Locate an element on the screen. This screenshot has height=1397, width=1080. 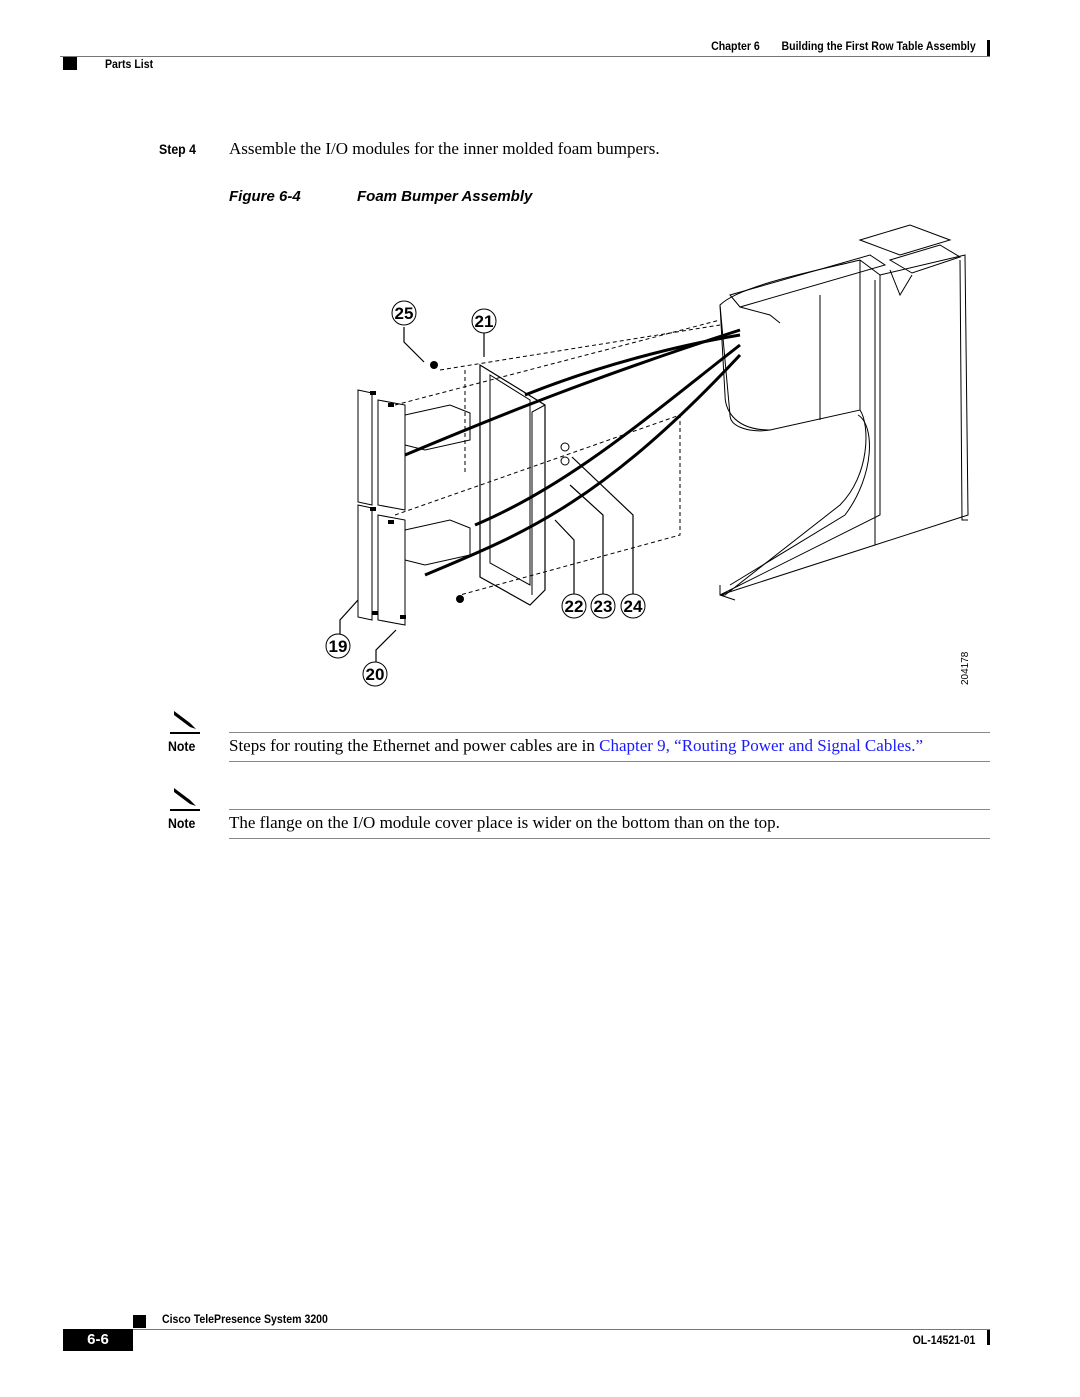
section-title: Parts List is located at coordinates (129, 64).